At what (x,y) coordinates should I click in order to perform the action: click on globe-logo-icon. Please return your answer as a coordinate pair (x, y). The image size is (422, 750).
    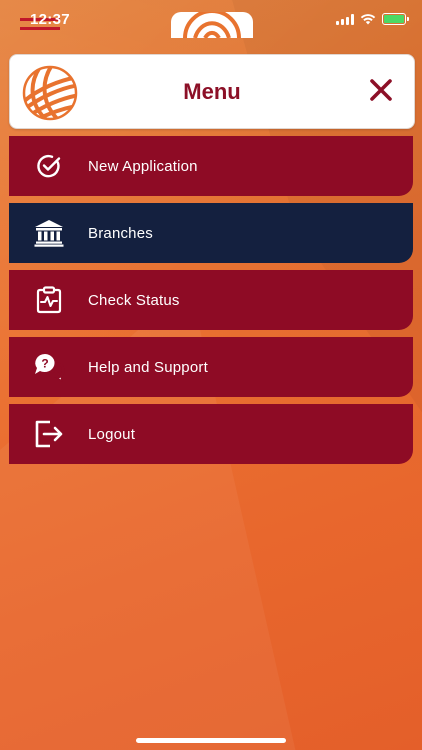
    Looking at the image, I should click on (212, 25).